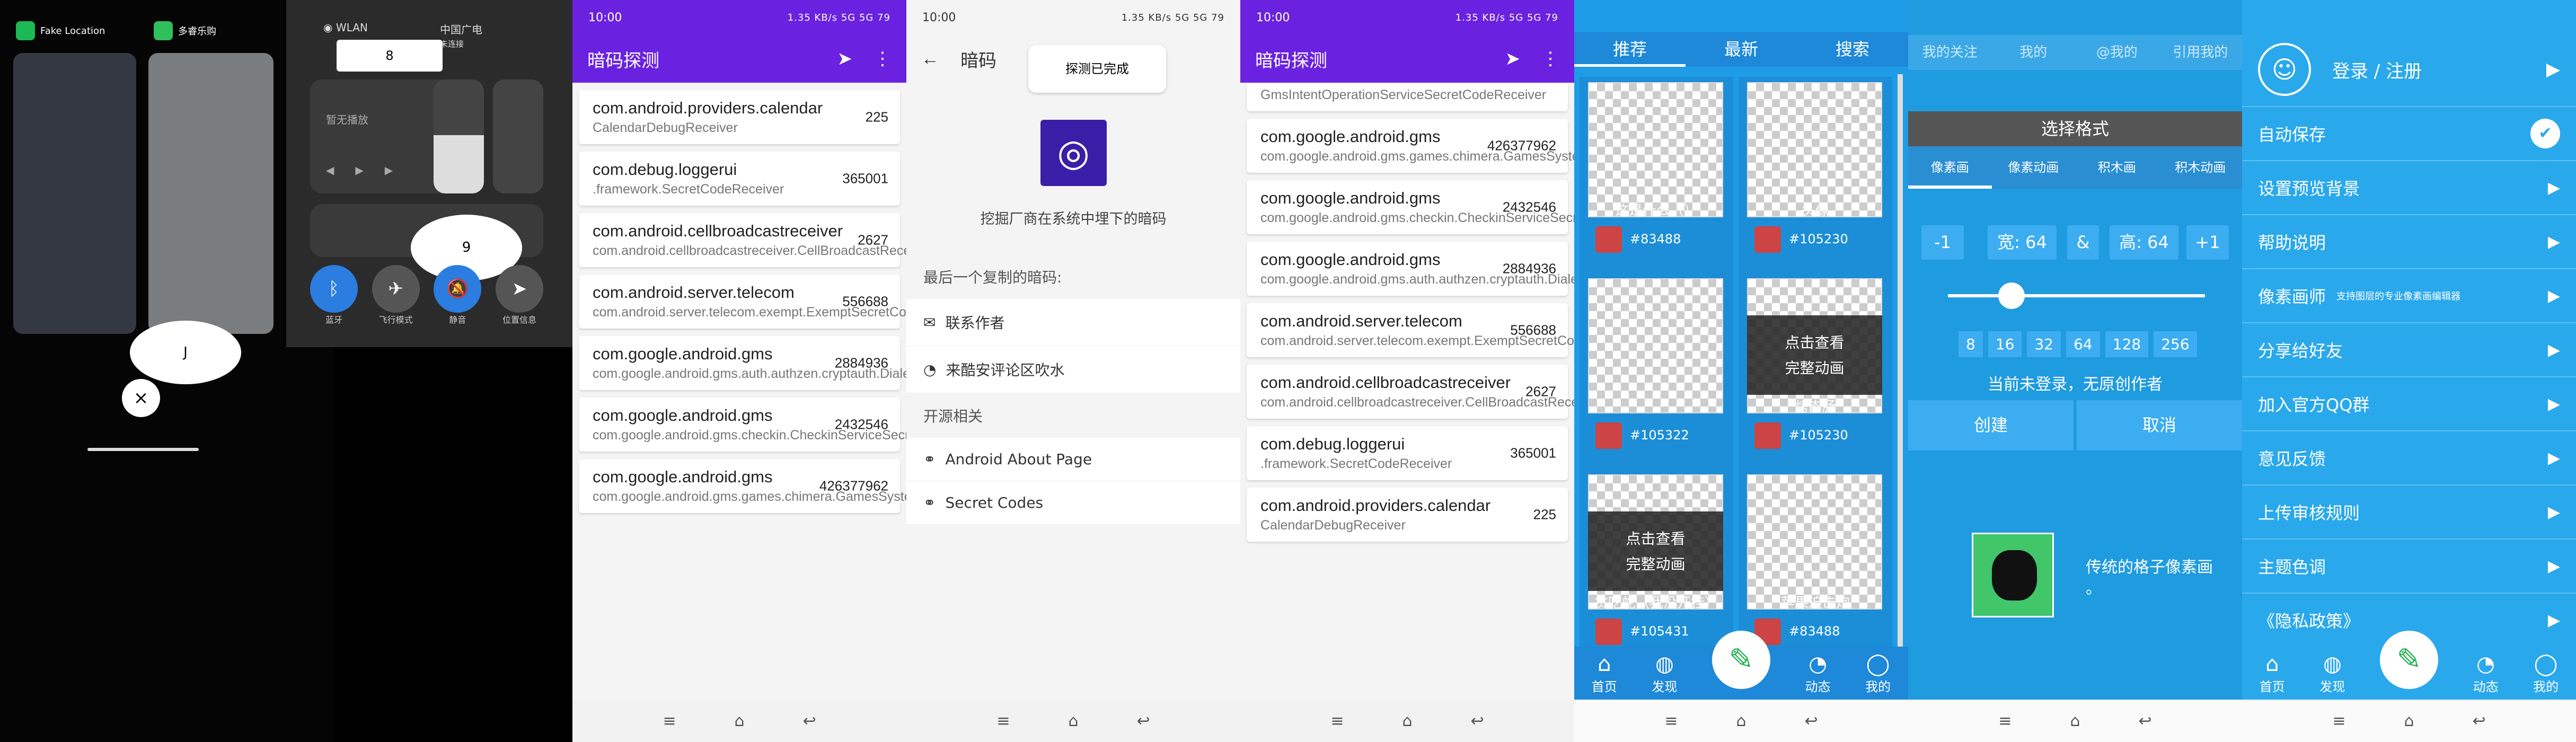 The image size is (2576, 742). Describe the element at coordinates (2144, 243) in the screenshot. I see `height-field: 高: 64` at that location.